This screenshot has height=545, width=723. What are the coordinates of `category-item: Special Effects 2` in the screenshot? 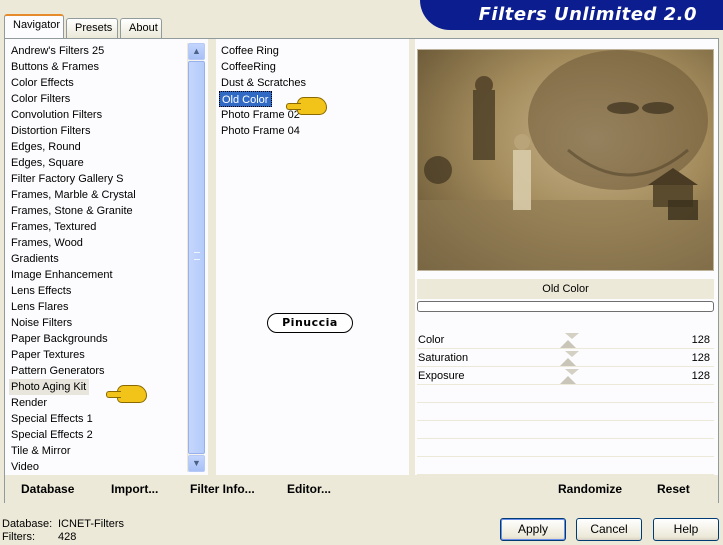 It's located at (99, 435).